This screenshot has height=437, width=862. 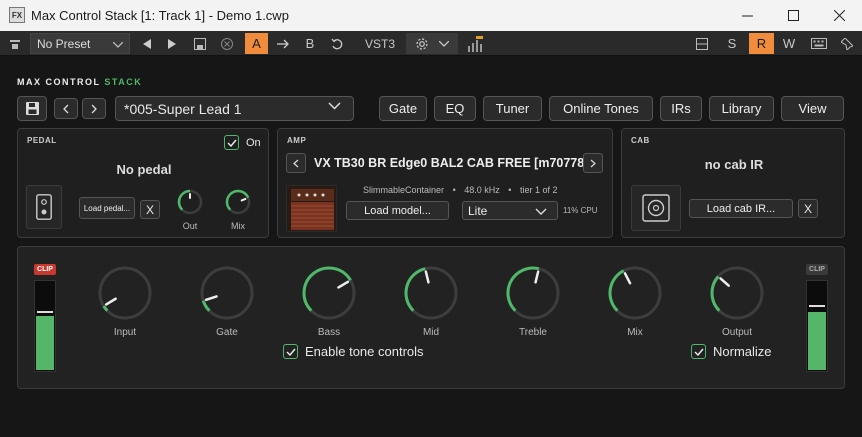 I want to click on knob-gate-pointer, so click(x=211, y=298).